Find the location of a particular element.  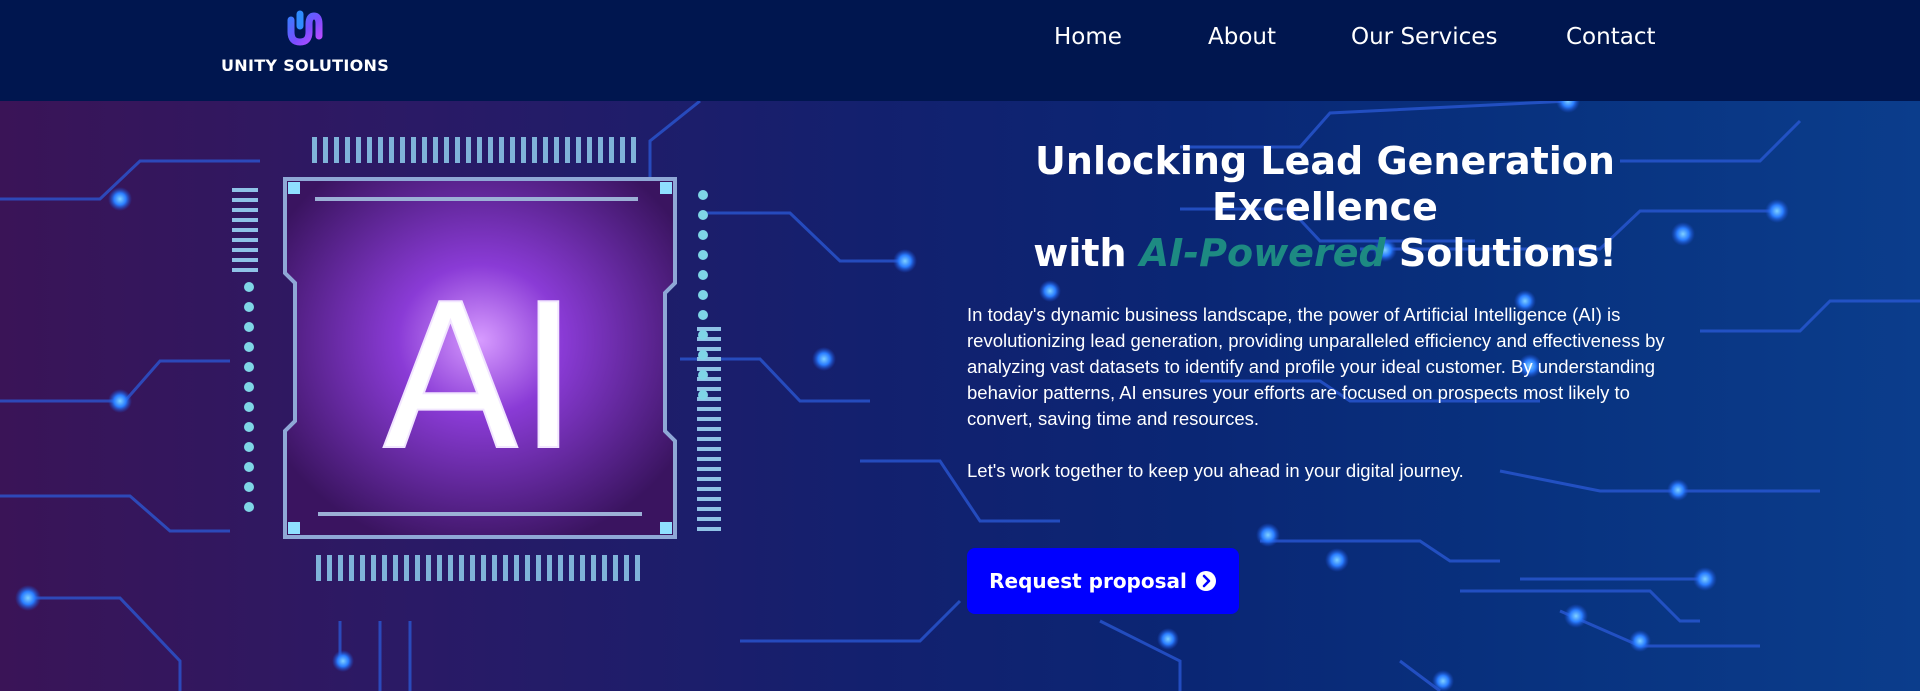

nav-link-home: Home is located at coordinates (1088, 37).